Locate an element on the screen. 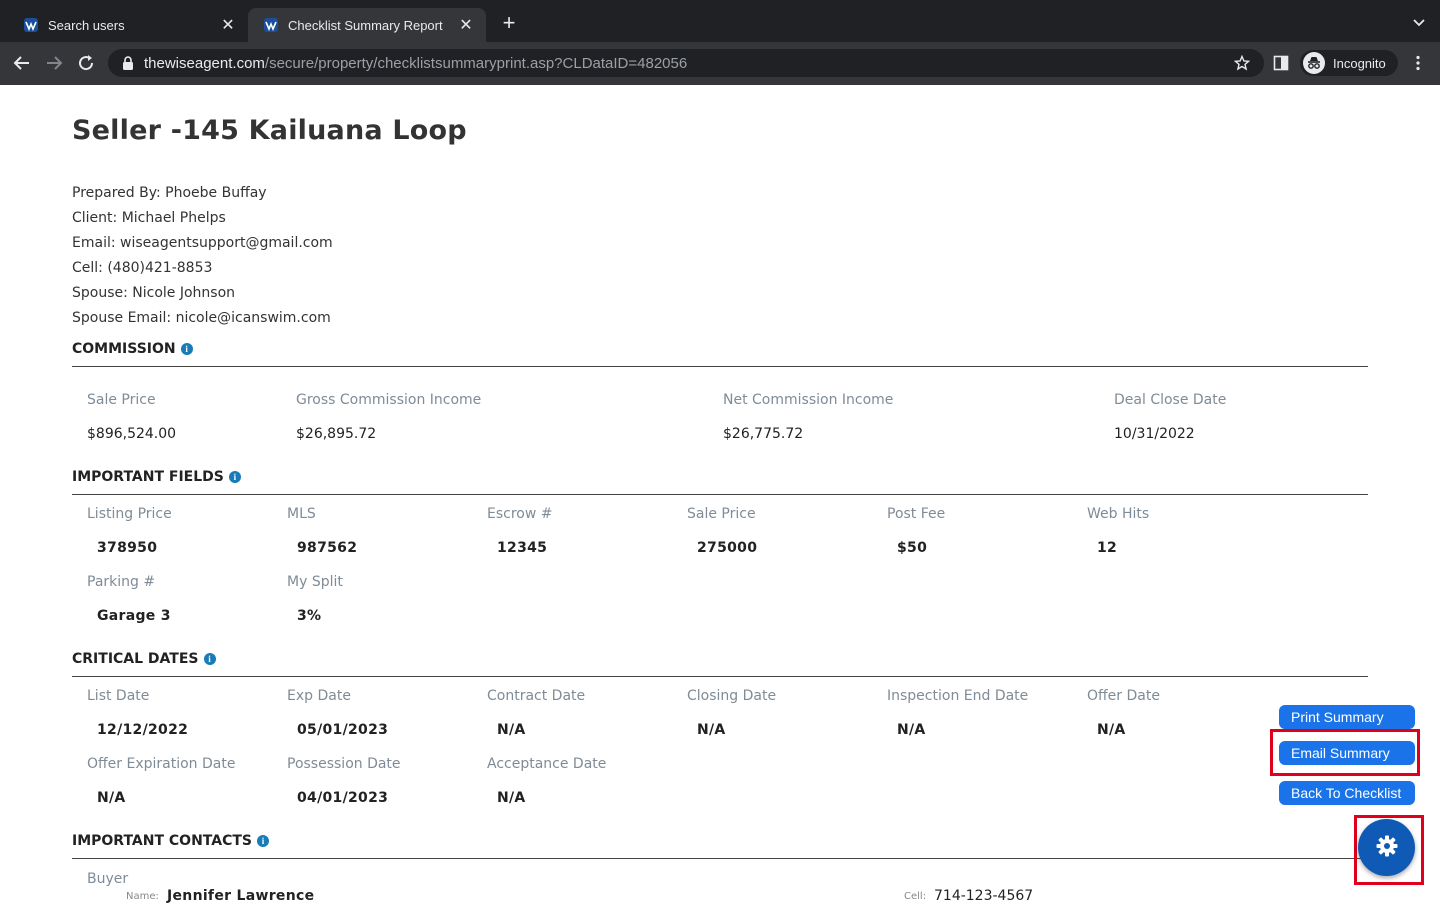 This screenshot has height=904, width=1440. profile-label: Incognito is located at coordinates (1359, 63).